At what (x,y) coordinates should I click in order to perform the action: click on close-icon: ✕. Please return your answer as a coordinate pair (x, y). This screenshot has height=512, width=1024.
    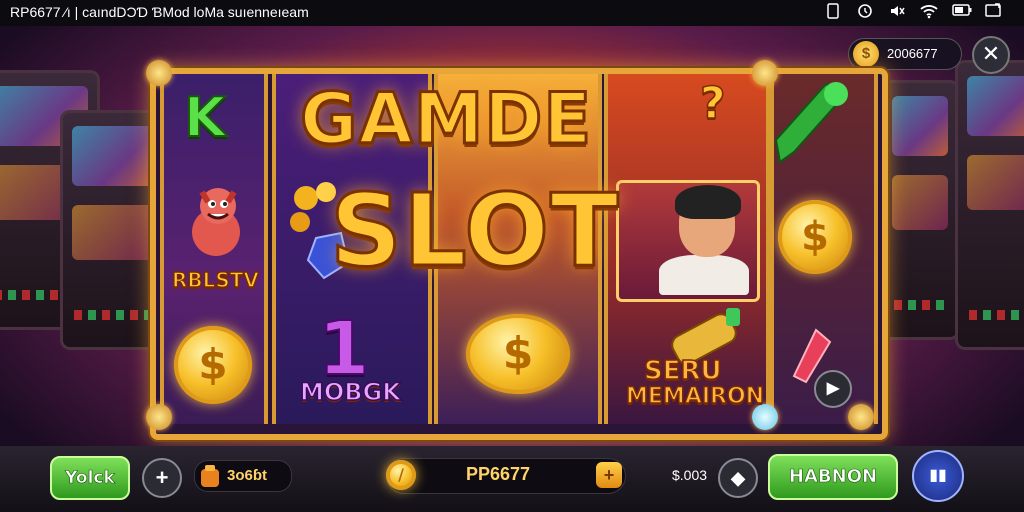
    Looking at the image, I should click on (991, 53).